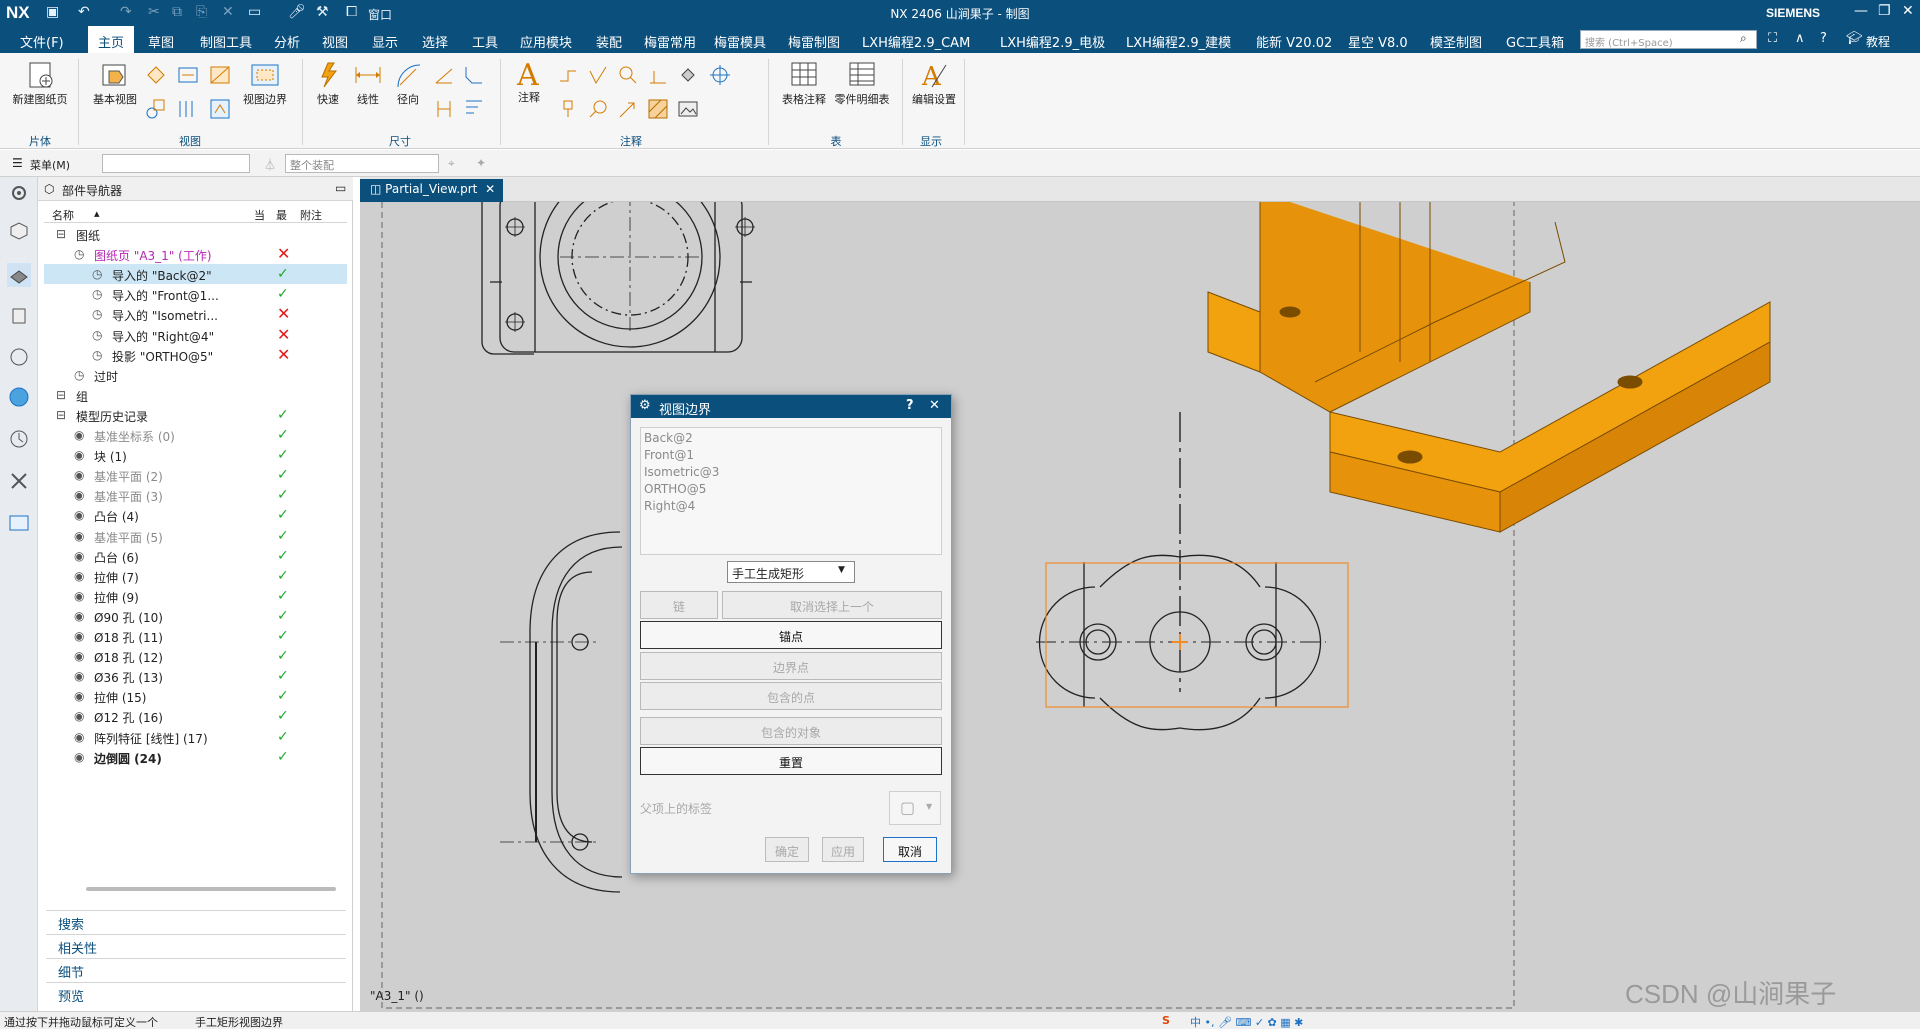 This screenshot has width=1920, height=1030. What do you see at coordinates (934, 83) in the screenshot?
I see `edit-settings-button: A 编辑设置` at bounding box center [934, 83].